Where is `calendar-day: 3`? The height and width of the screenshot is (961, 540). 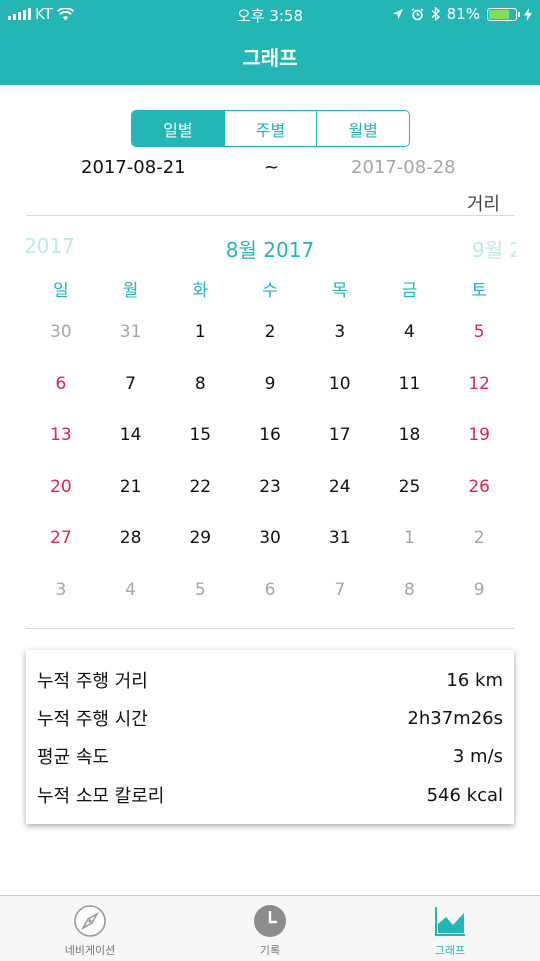 calendar-day: 3 is located at coordinates (340, 337).